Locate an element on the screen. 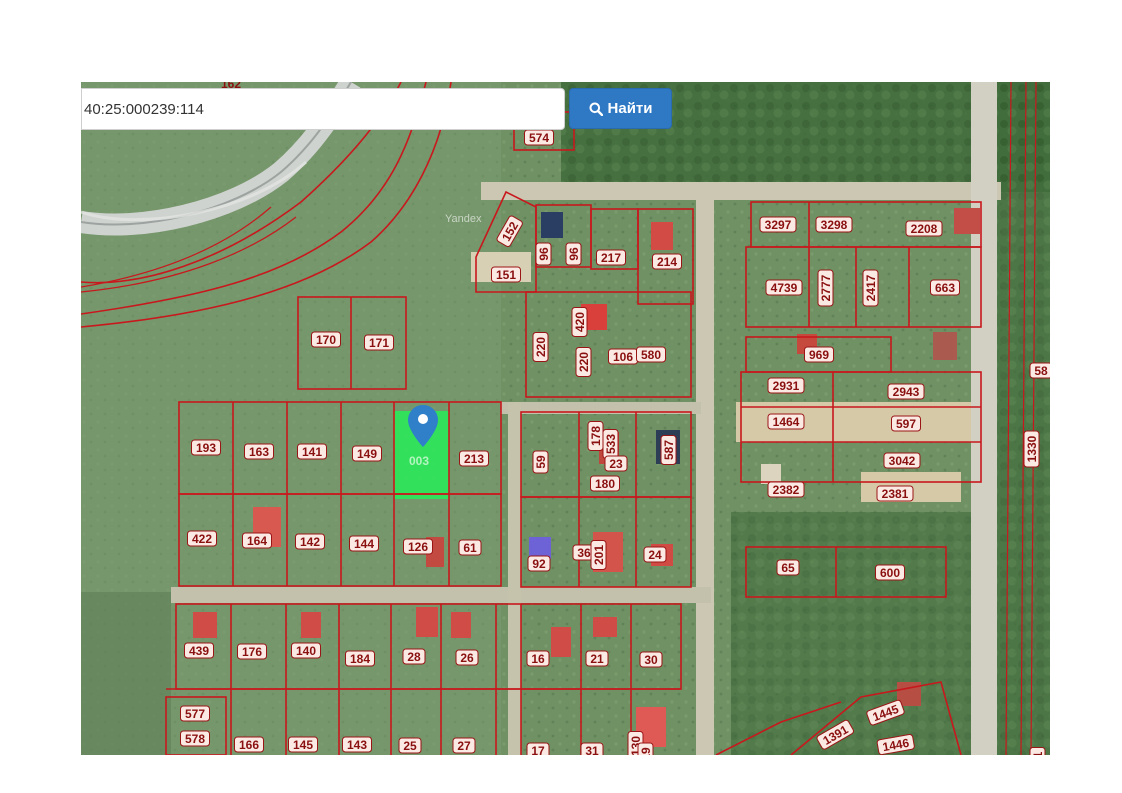 The image size is (1122, 793). plot-number-label: 31 is located at coordinates (592, 748).